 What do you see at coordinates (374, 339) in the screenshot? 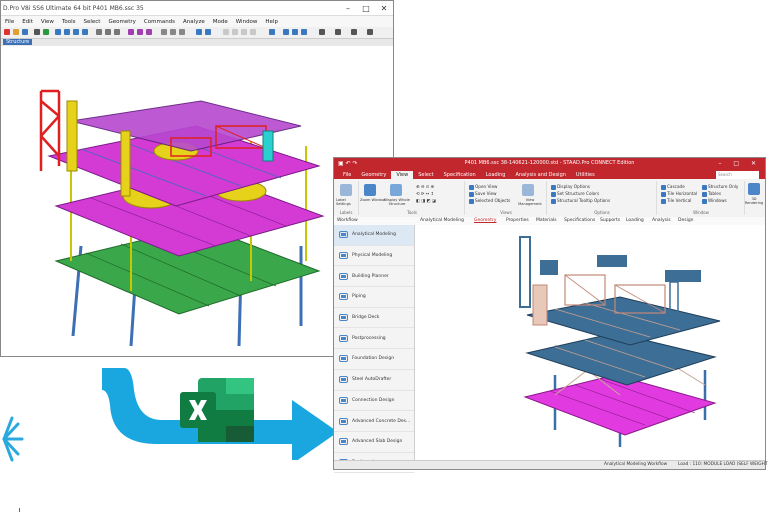
I see `workflow-item: Postprocessing` at bounding box center [374, 339].